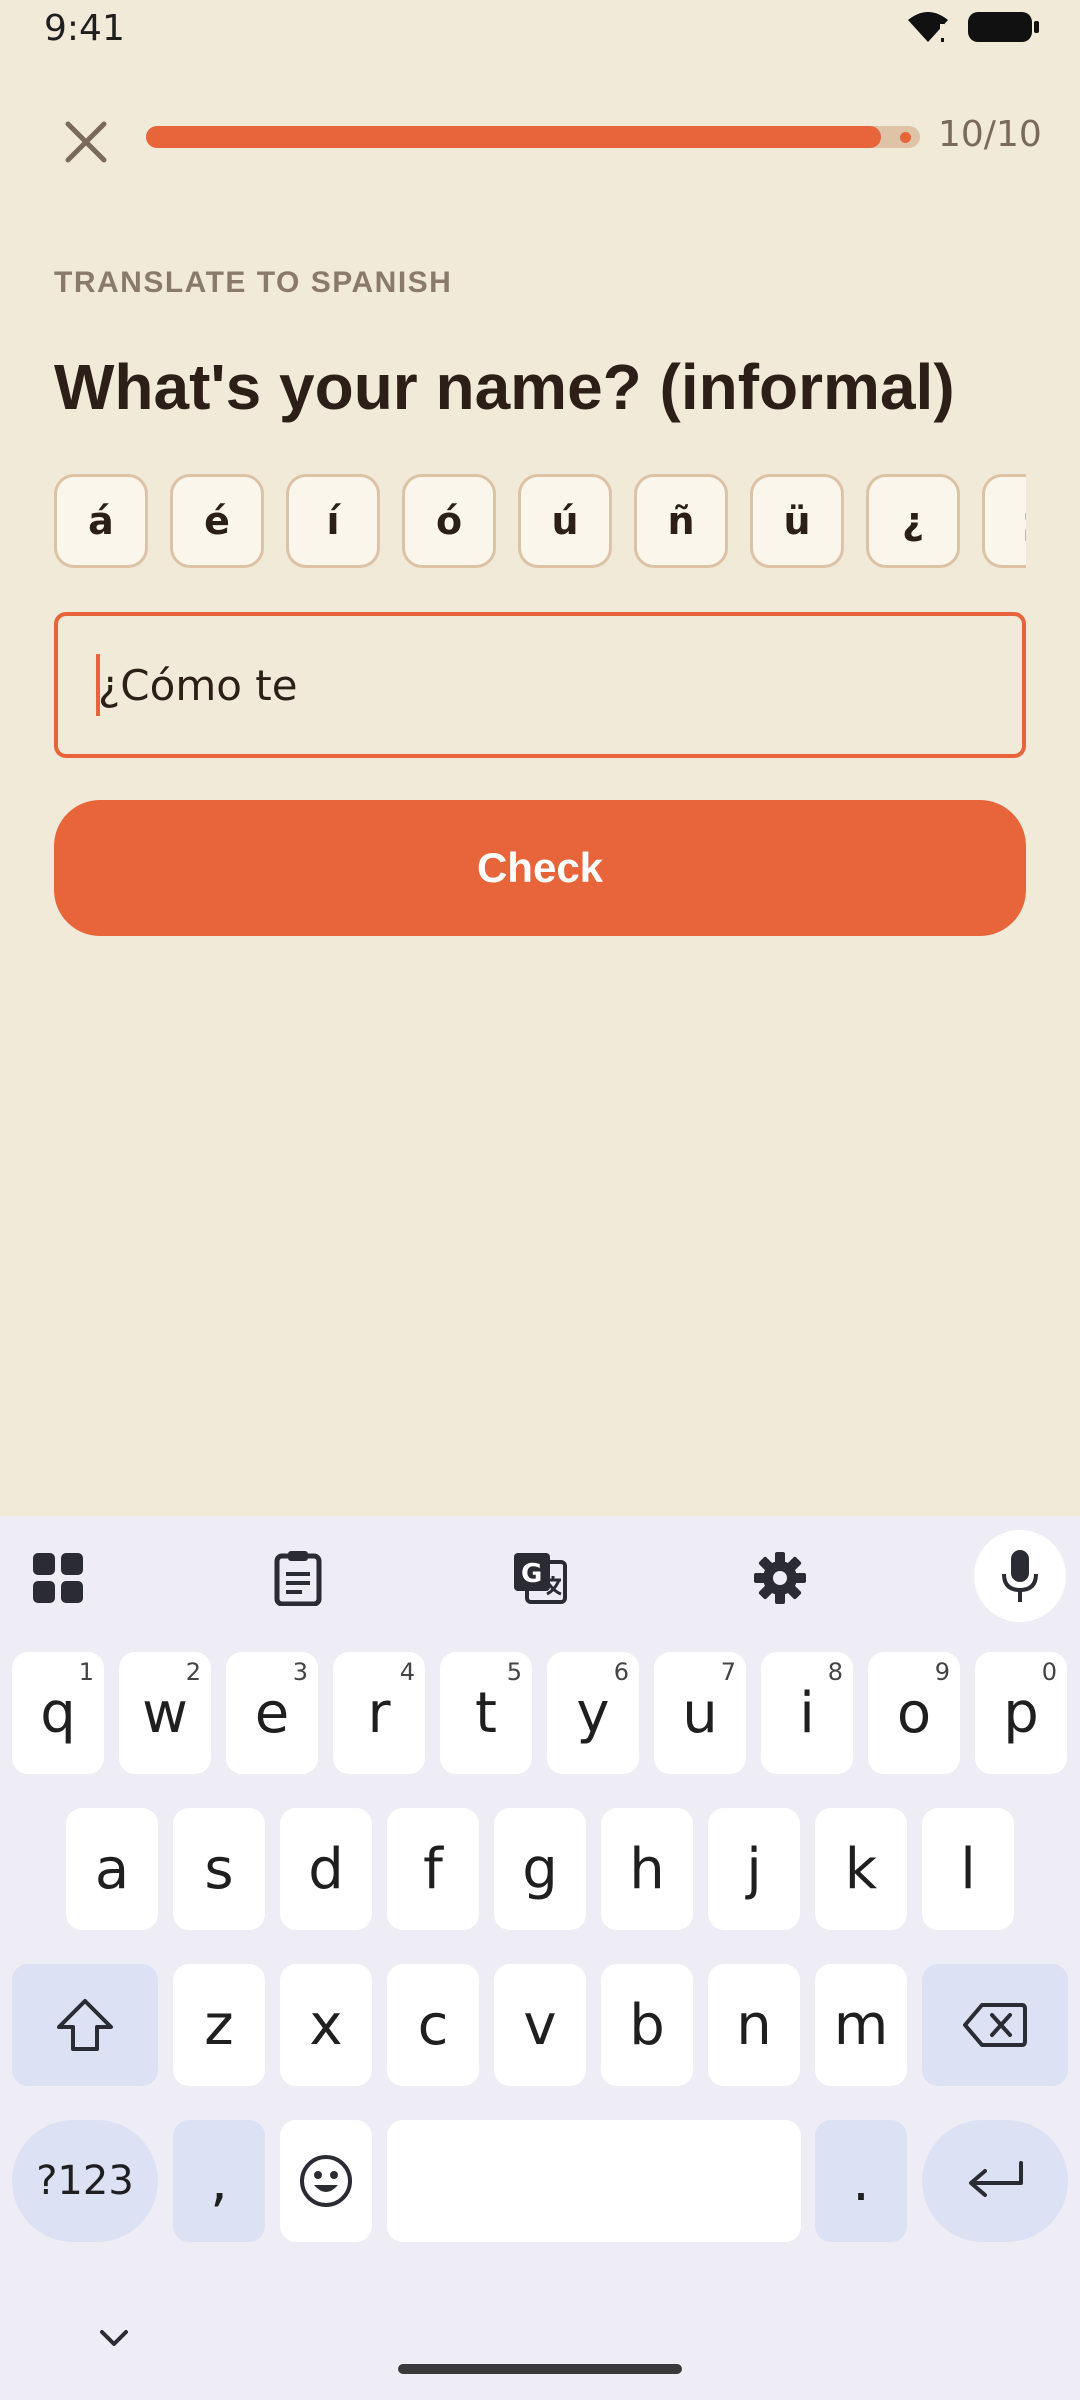 The width and height of the screenshot is (1080, 2400). I want to click on answer-text: ¿Cómo te, so click(198, 685).